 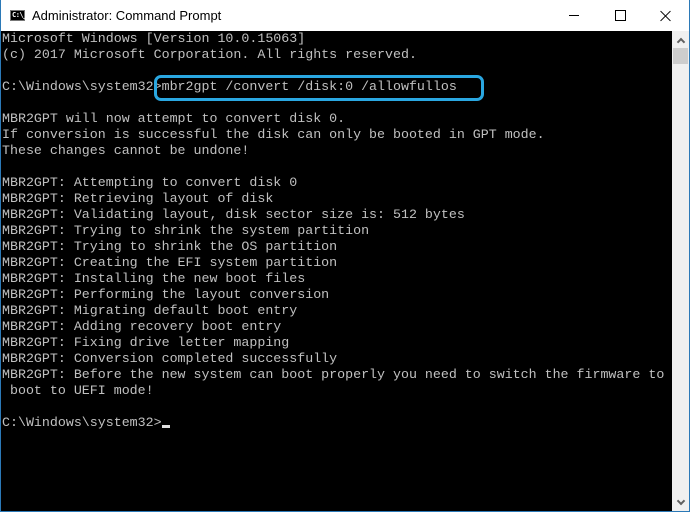 I want to click on minimize-button, so click(x=574, y=15).